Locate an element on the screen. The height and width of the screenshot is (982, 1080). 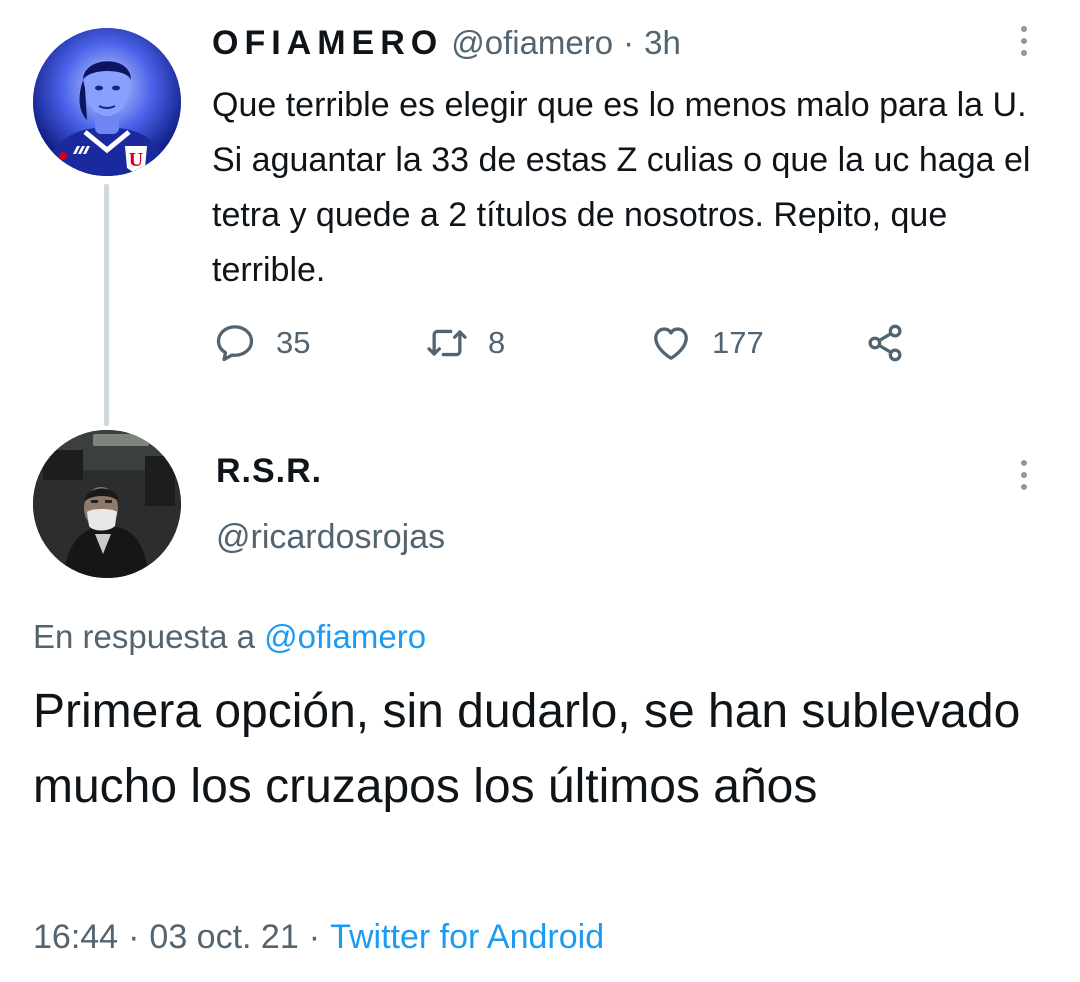
display-name: R.S.R. is located at coordinates (269, 471).